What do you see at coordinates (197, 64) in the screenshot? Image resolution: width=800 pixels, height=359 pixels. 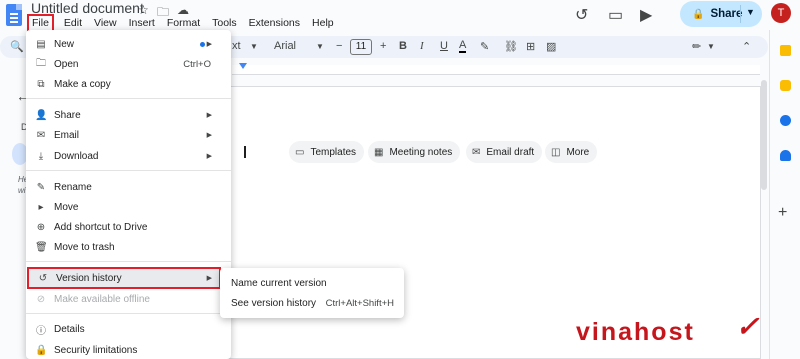 I see `shortcut-label: Ctrl+O` at bounding box center [197, 64].